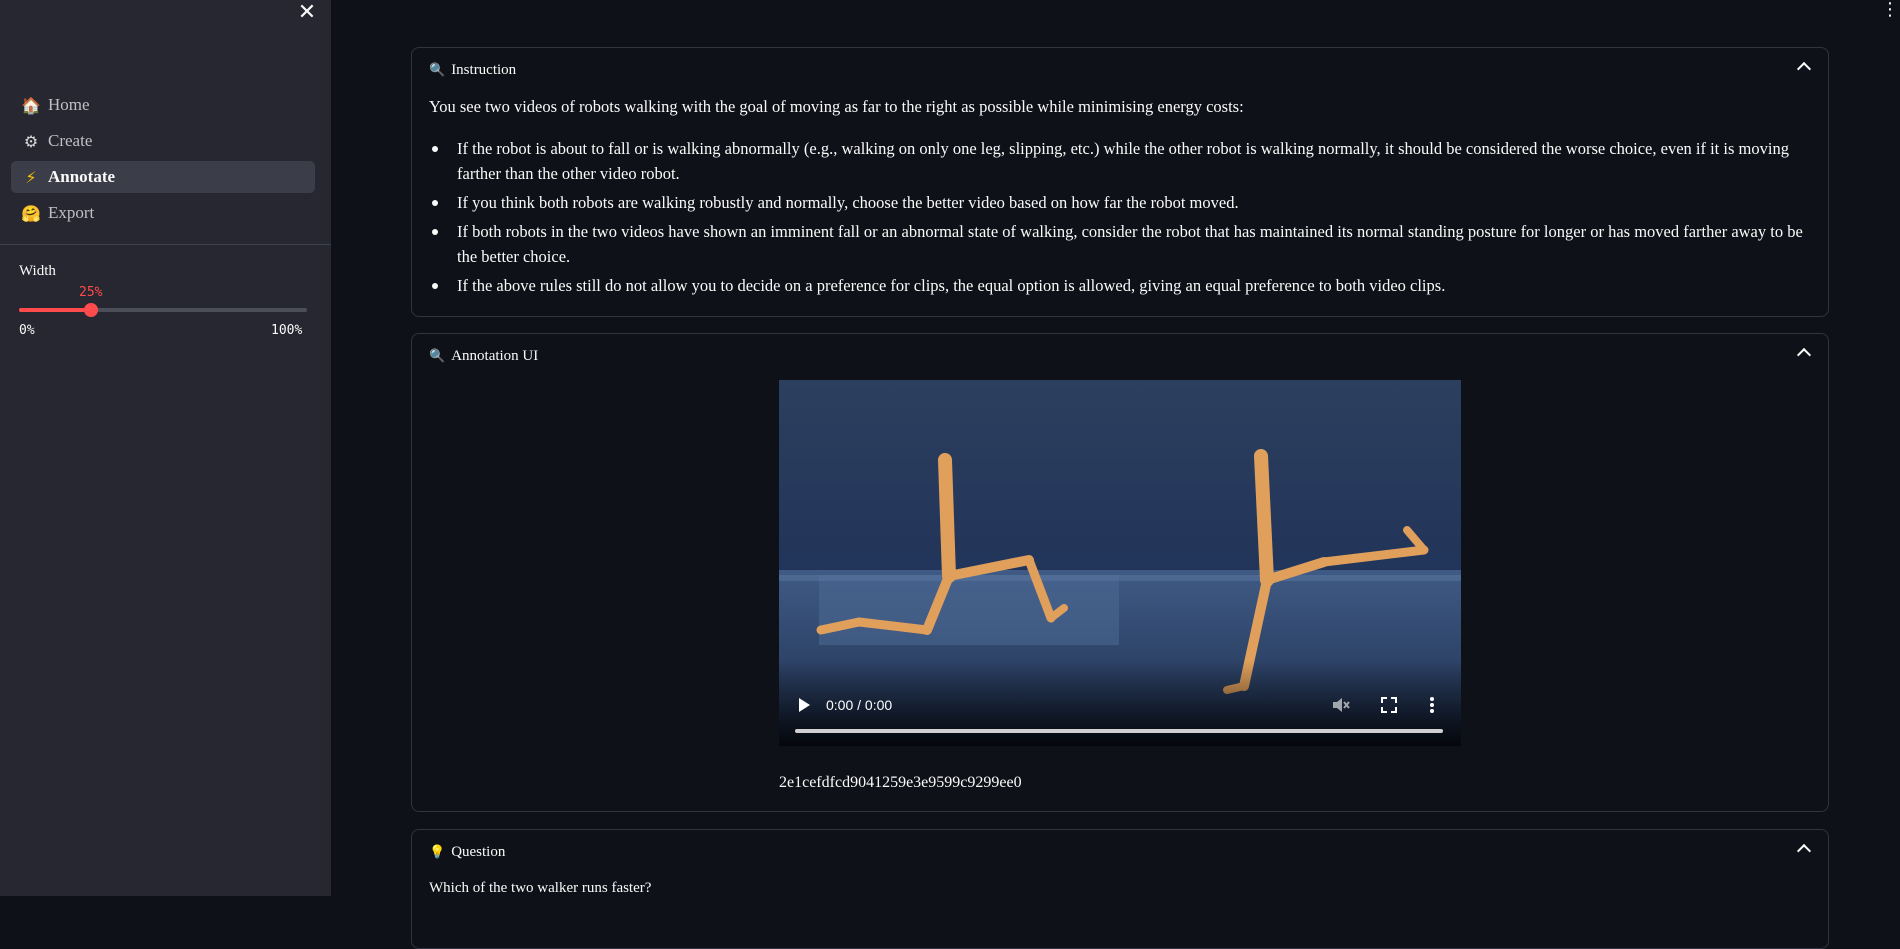 The height and width of the screenshot is (949, 1900). I want to click on nav-item-label: Export, so click(71, 212).